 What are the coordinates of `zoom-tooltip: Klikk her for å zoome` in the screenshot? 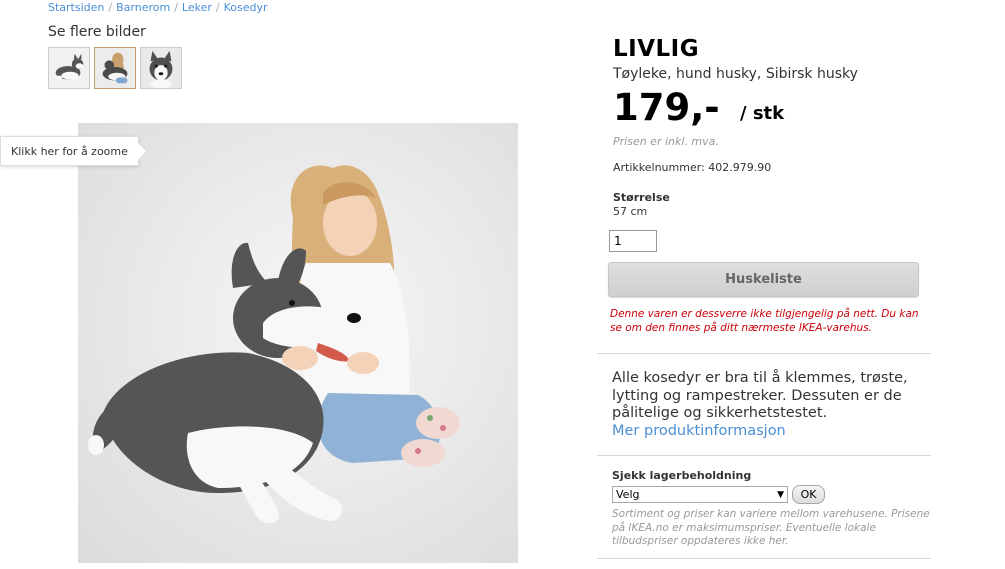 It's located at (69, 151).